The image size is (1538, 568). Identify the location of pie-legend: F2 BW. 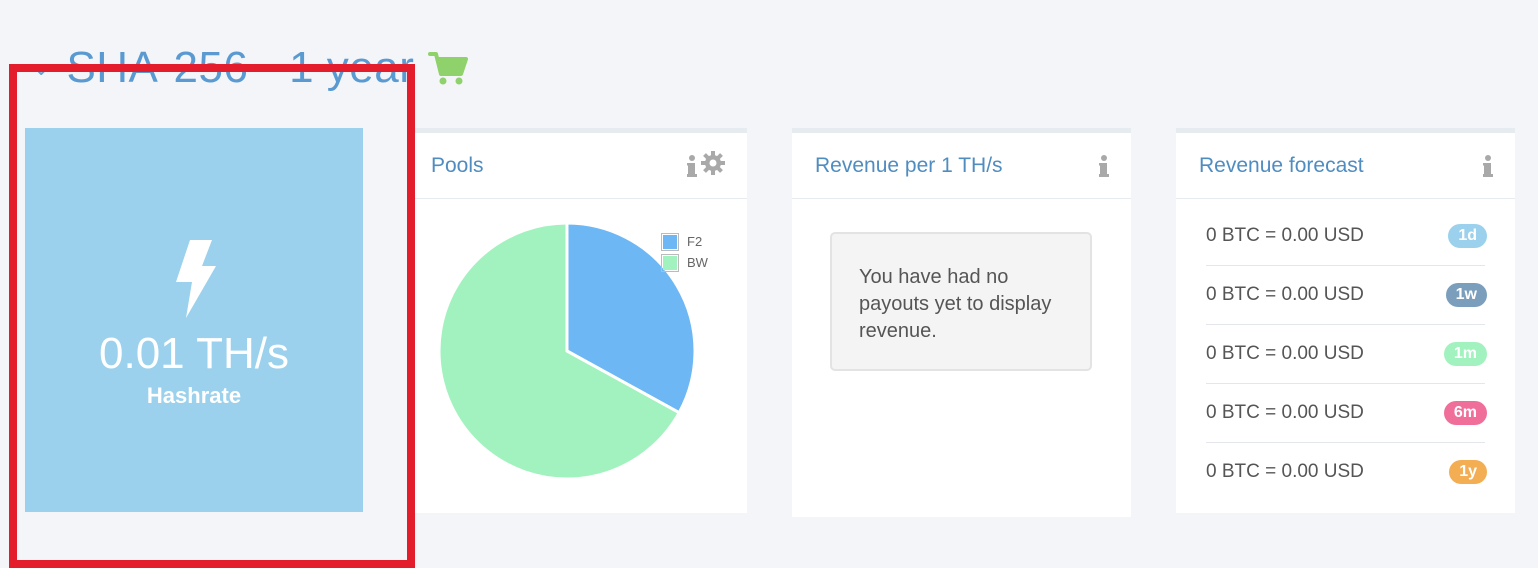
(684, 252).